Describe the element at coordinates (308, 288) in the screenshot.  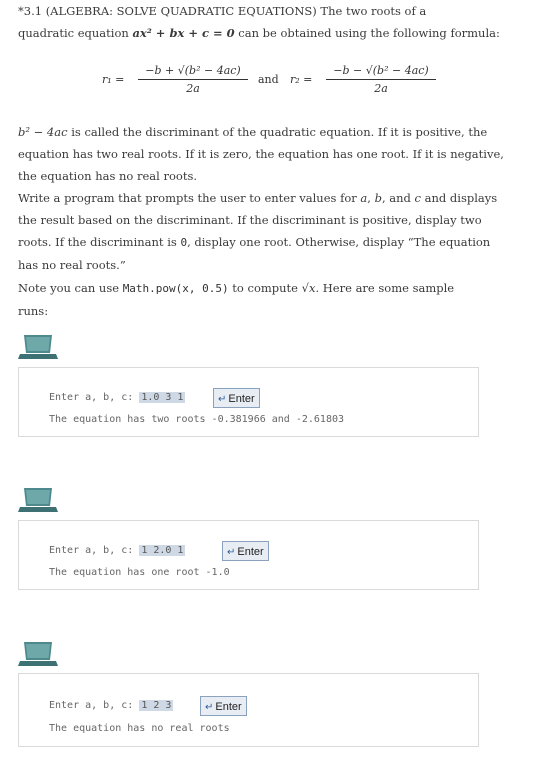
I see `sqrt-x: √x` at that location.